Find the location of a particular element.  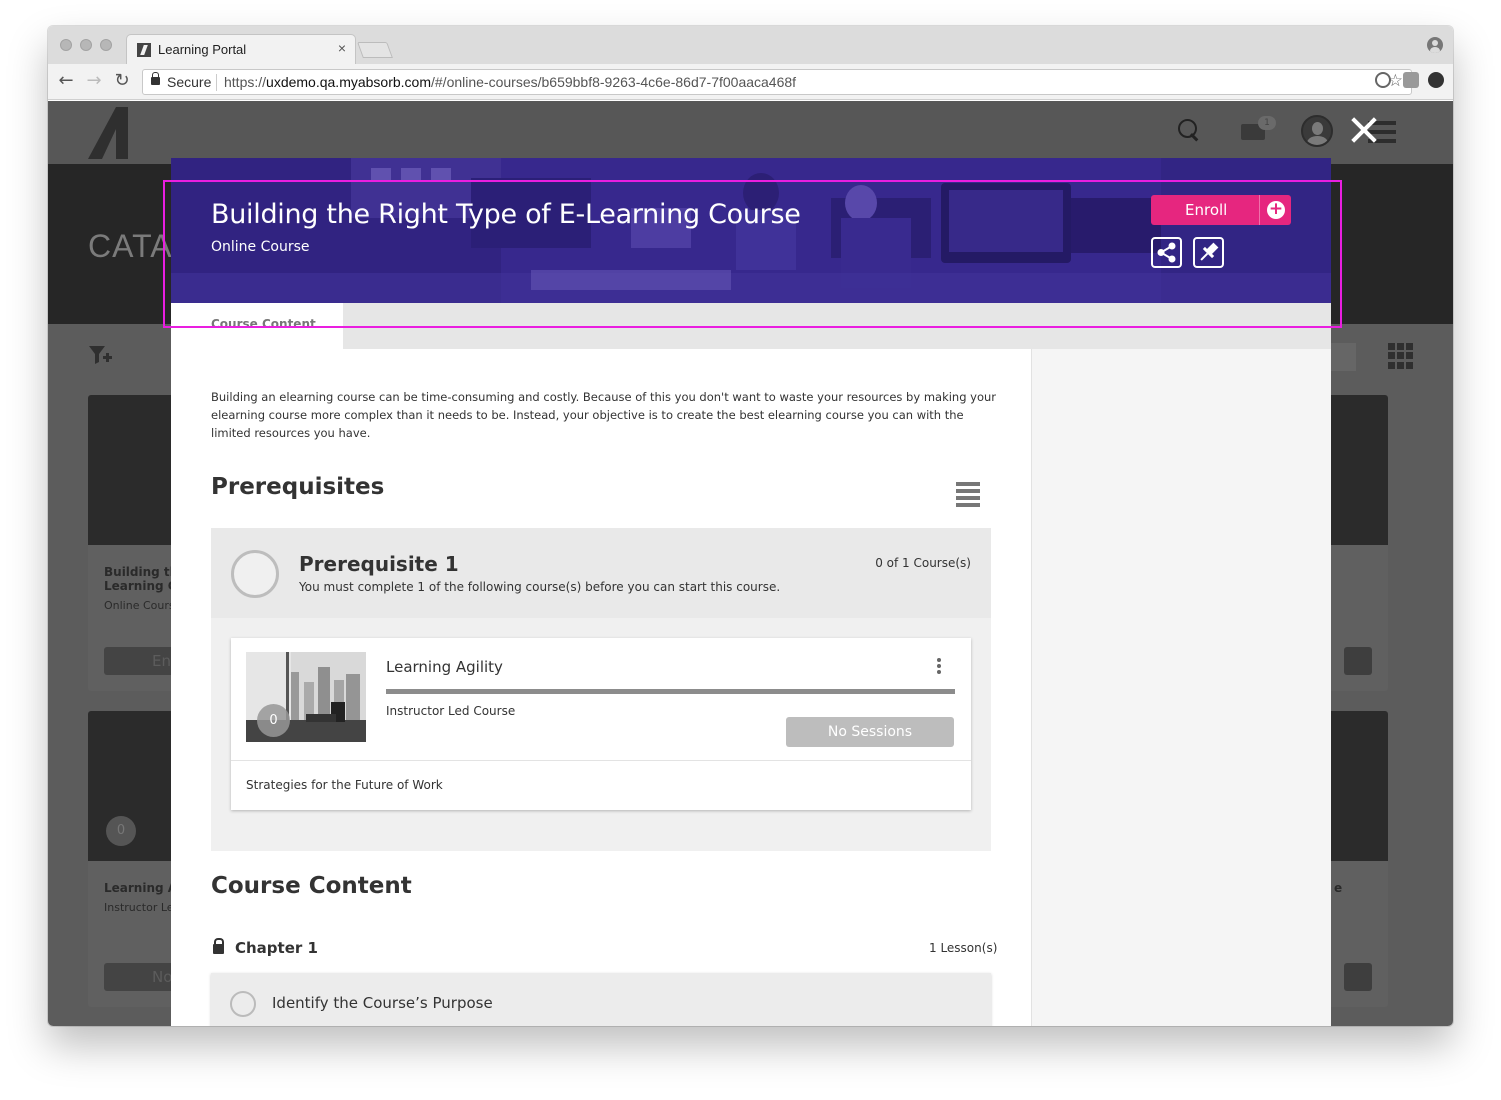

right-sidebar is located at coordinates (1181, 687).